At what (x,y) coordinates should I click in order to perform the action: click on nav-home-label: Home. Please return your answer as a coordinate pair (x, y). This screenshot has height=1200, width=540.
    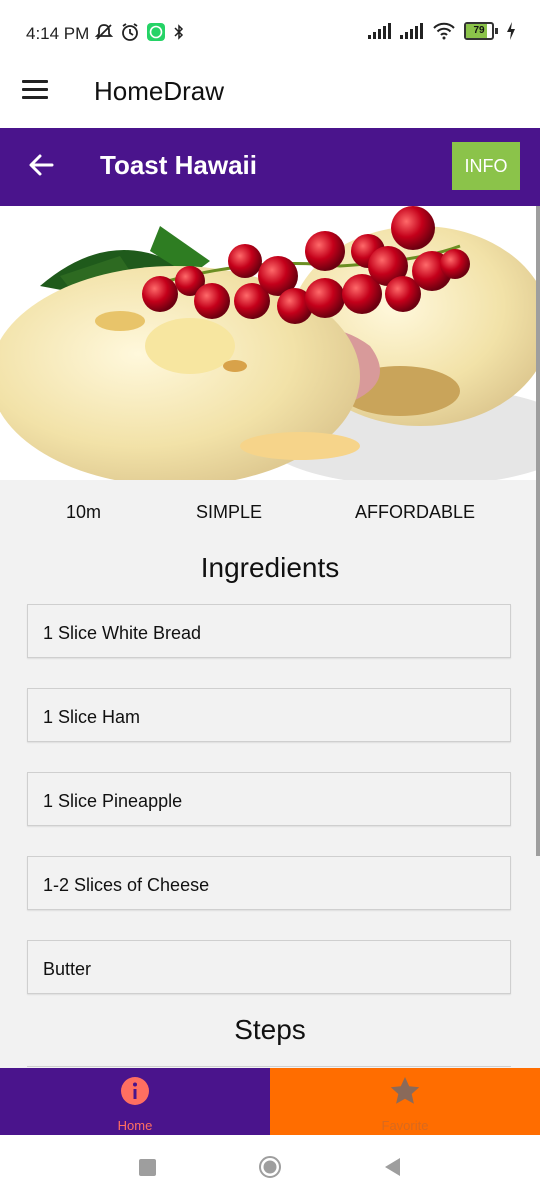
    Looking at the image, I should click on (135, 1125).